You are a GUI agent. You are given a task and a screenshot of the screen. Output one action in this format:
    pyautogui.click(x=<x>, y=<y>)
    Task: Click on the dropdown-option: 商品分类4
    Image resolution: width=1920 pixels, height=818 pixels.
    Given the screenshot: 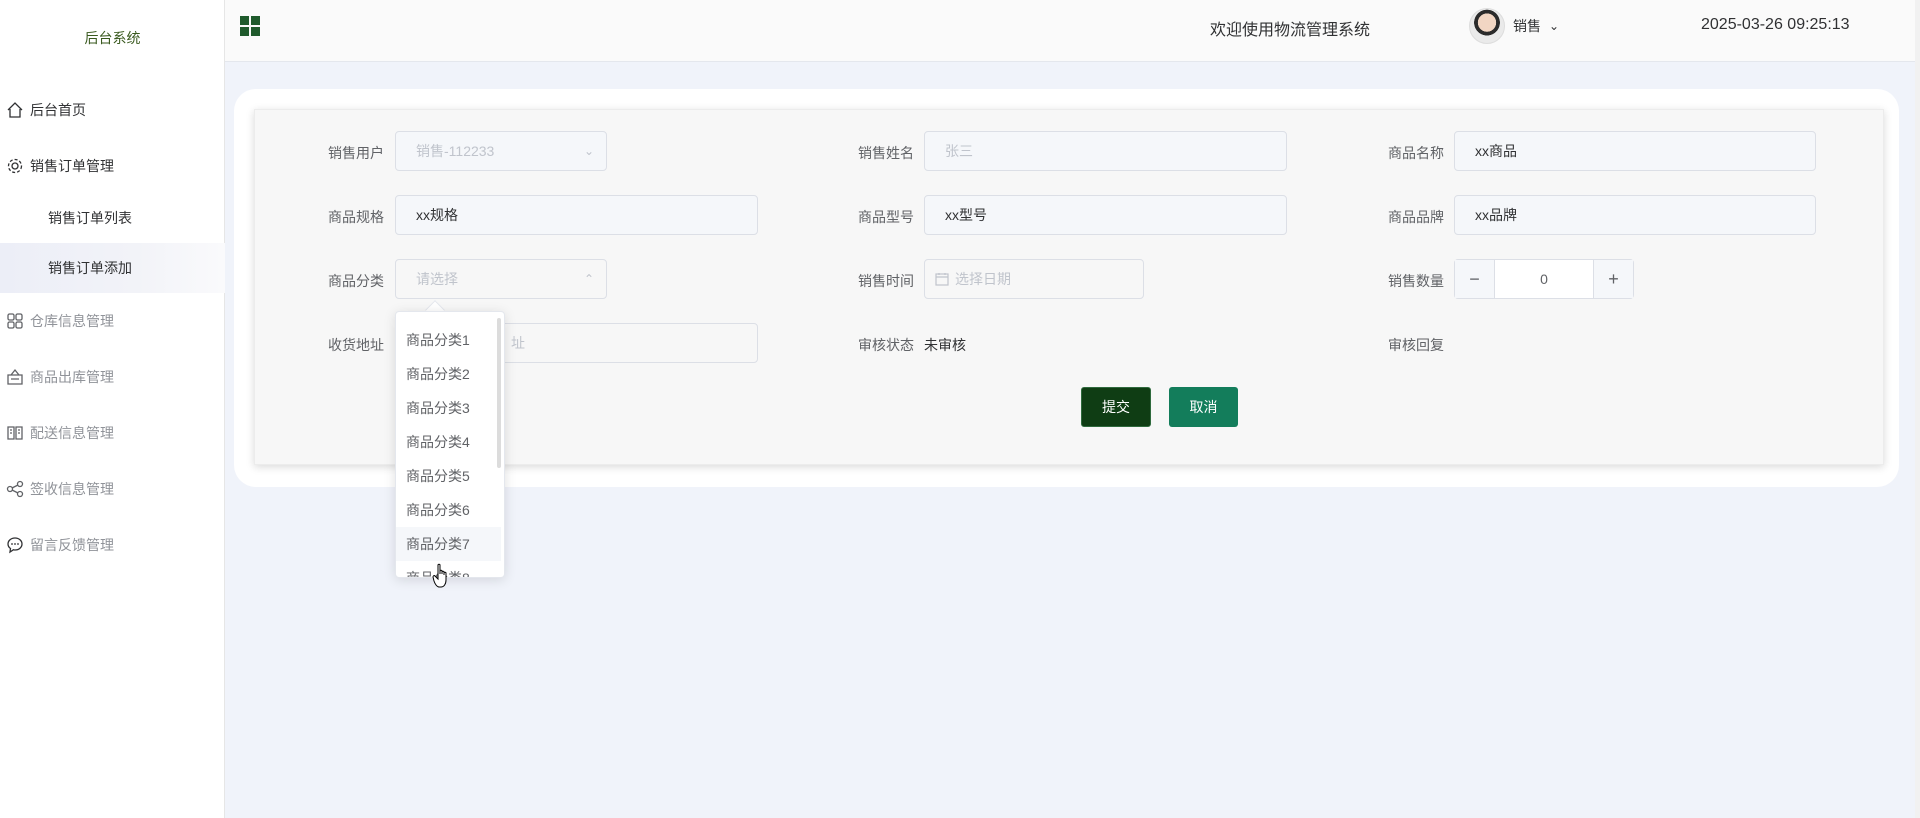 What is the action you would take?
    pyautogui.click(x=448, y=442)
    